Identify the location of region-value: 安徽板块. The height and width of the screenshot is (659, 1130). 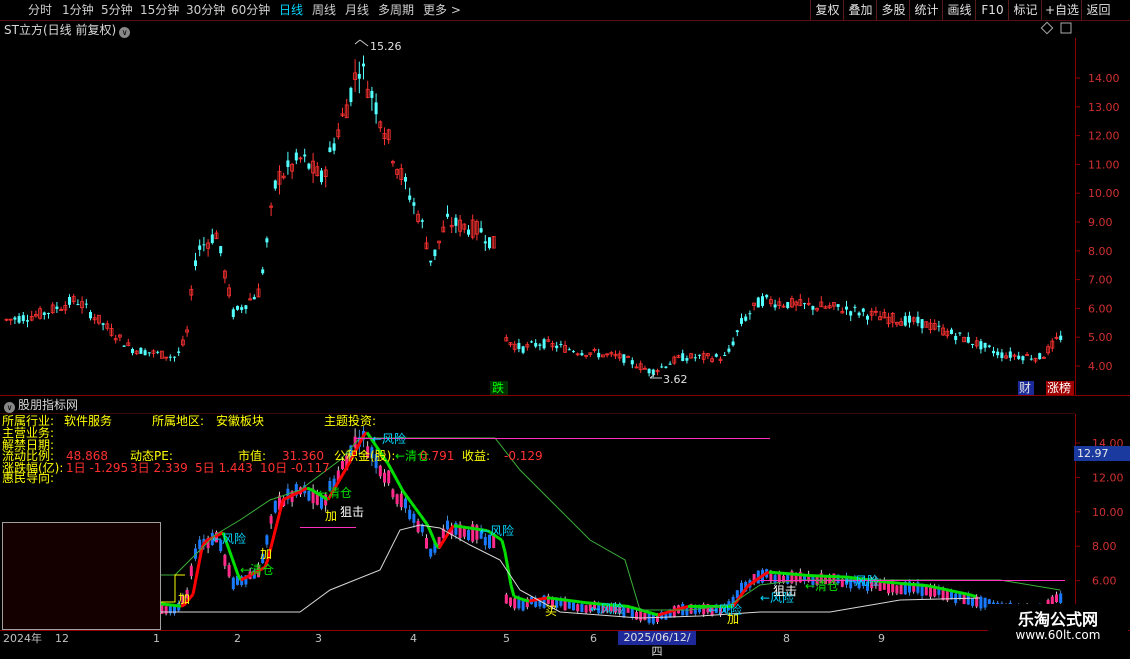
(240, 421).